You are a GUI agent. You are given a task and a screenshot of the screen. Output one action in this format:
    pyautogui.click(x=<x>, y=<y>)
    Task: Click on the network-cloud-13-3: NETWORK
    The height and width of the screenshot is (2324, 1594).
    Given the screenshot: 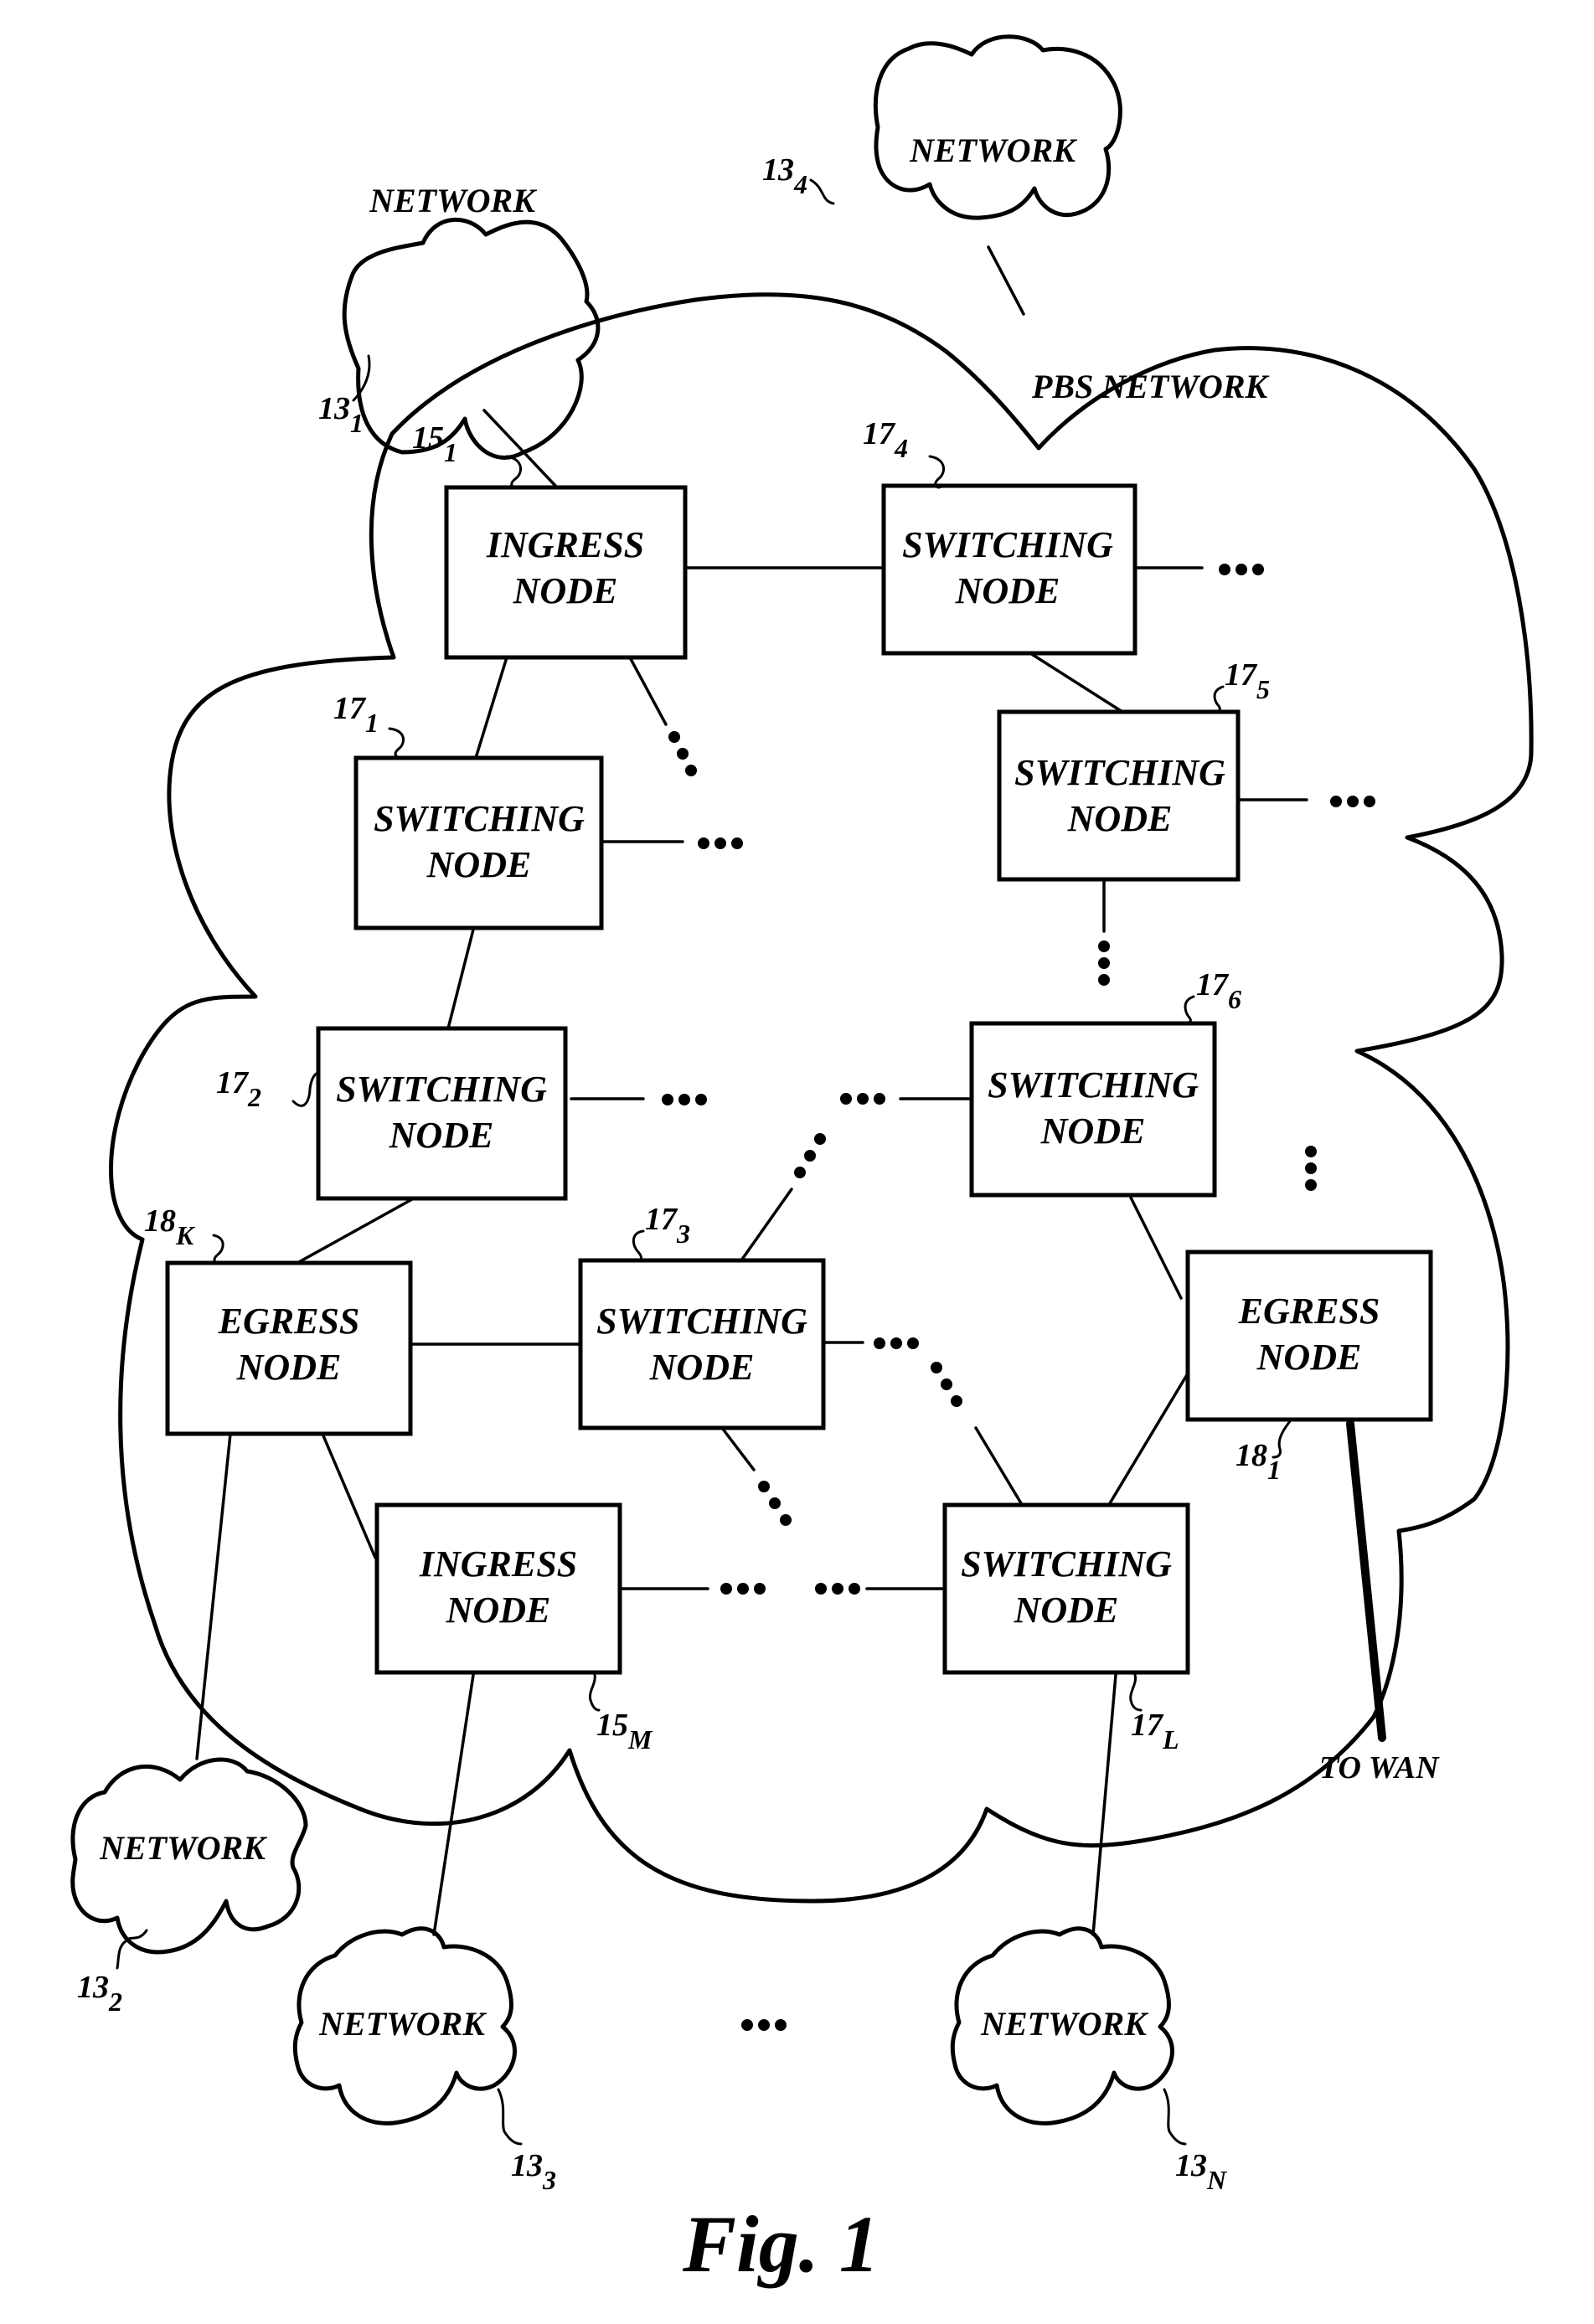 What is the action you would take?
    pyautogui.click(x=404, y=2026)
    